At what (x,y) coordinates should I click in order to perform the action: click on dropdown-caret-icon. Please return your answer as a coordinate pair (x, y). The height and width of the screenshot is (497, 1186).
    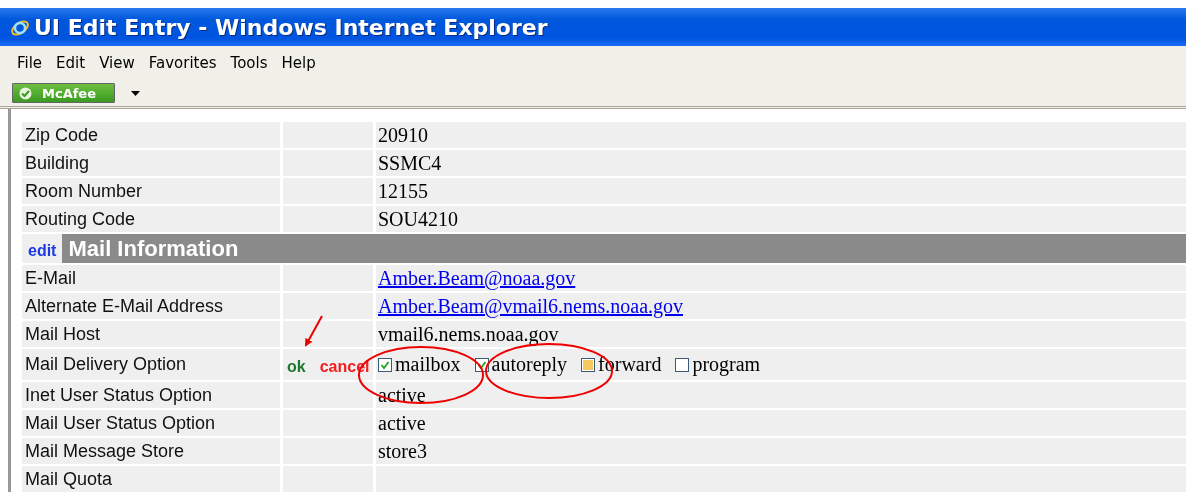
    Looking at the image, I should click on (135, 93).